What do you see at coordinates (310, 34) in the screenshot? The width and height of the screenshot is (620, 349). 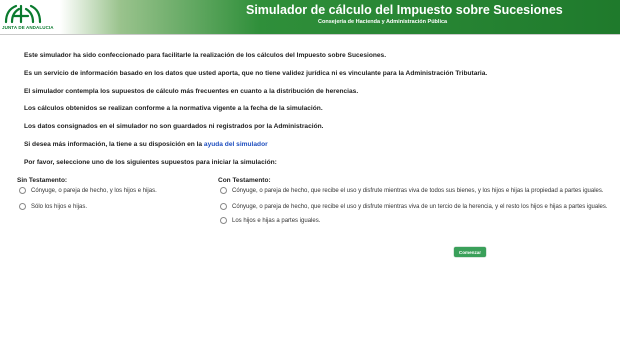 I see `header-divider` at bounding box center [310, 34].